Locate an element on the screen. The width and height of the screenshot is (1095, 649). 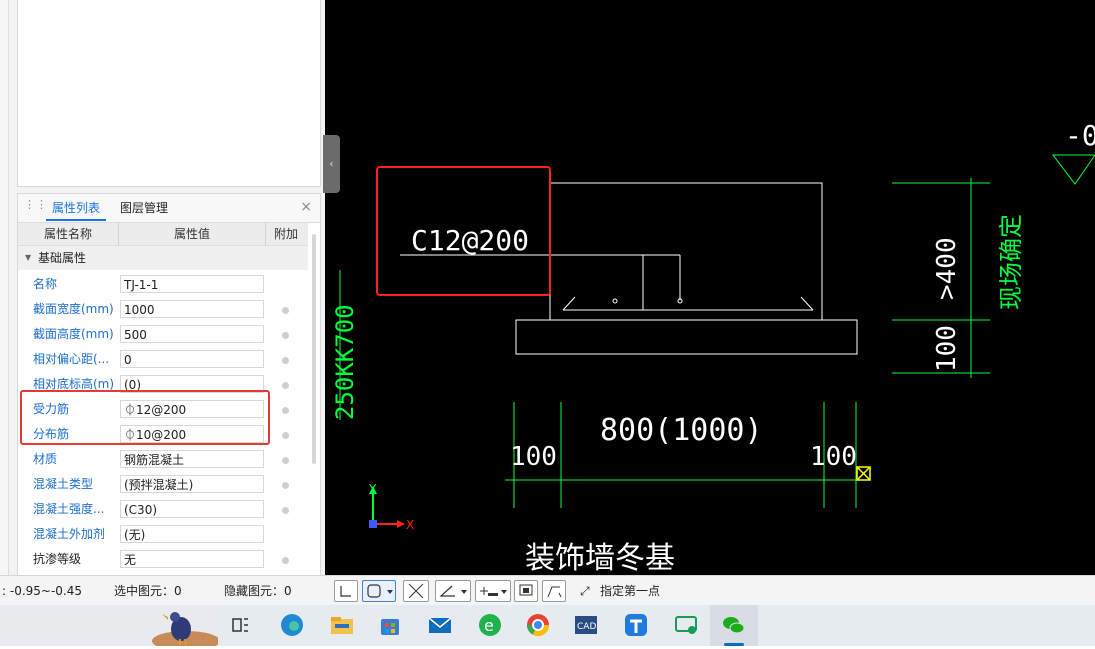
header-name: 属性名称 is located at coordinates (68, 234).